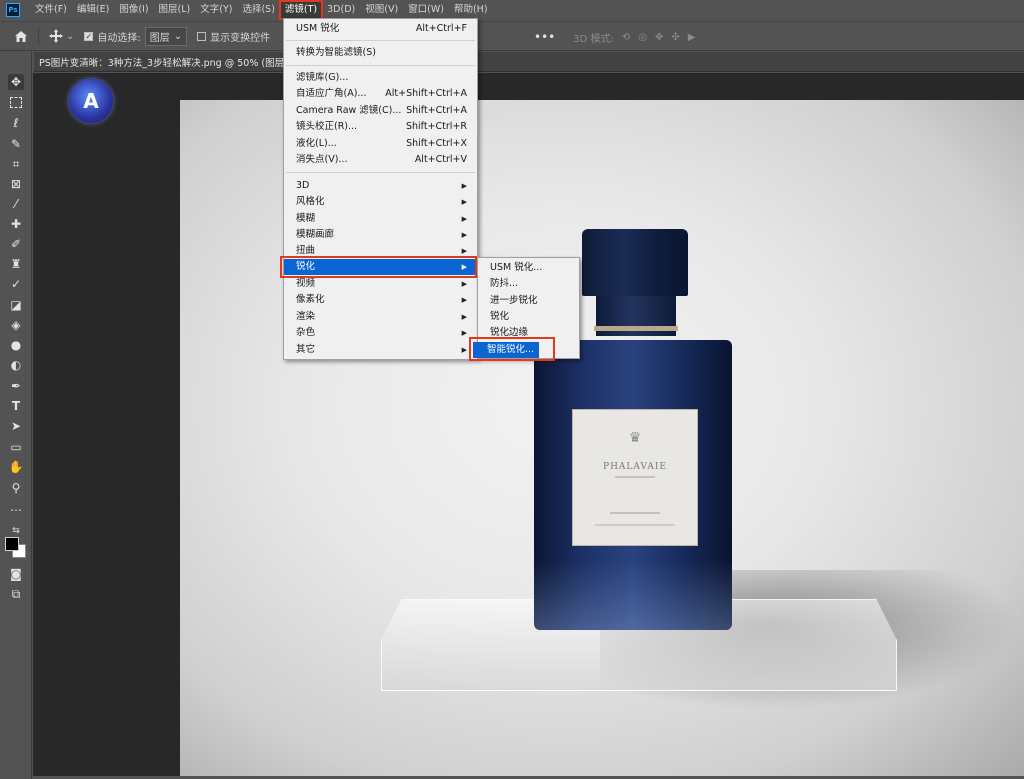 This screenshot has height=779, width=1024. What do you see at coordinates (16, 284) in the screenshot?
I see `history-brush-icon: ✓` at bounding box center [16, 284].